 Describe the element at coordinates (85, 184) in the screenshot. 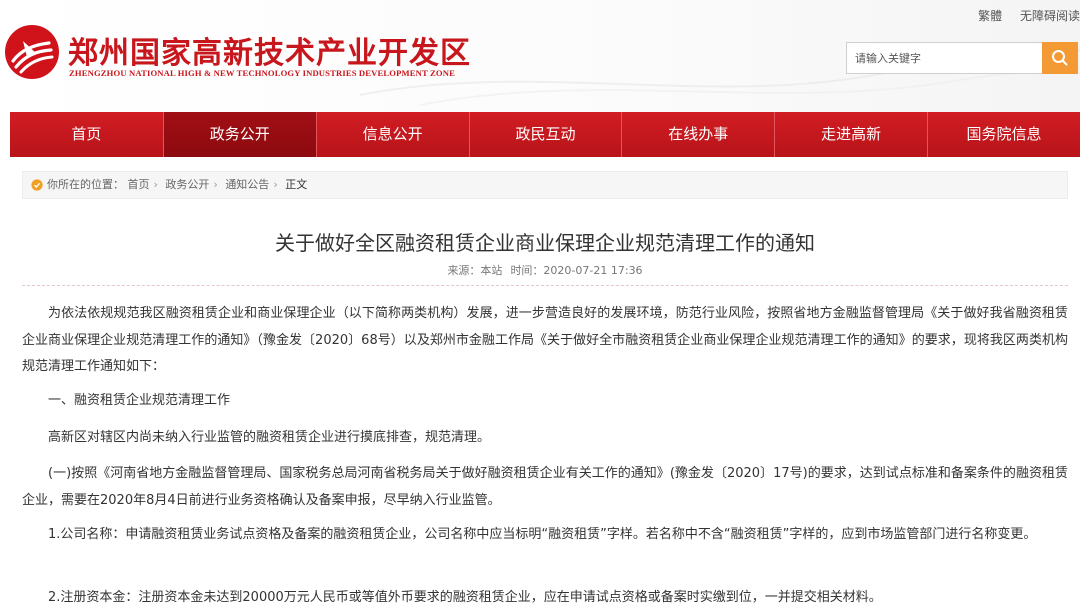

I see `breadcrumb-prefix: 你所在的位置：` at that location.